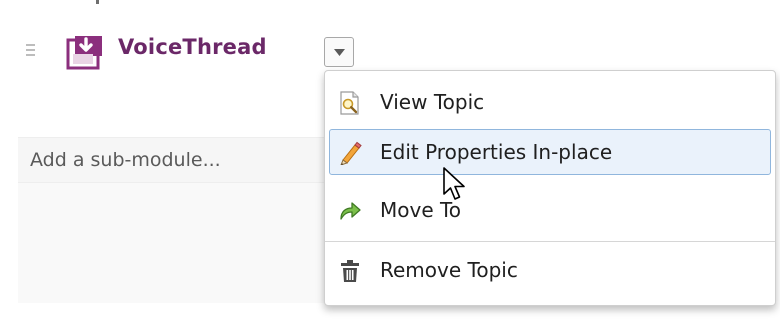  I want to click on menu-divider, so click(550, 241).